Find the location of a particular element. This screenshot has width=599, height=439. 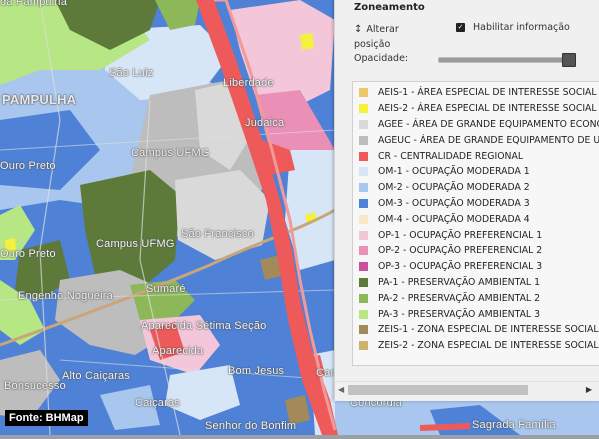

legend-item: OM-1 - OCUPAÇÃO MODERADA 1 is located at coordinates (479, 172).